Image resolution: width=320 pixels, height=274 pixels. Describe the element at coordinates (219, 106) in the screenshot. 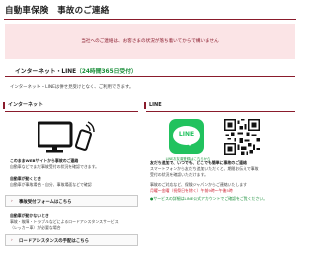

I see `line-heading: LINE` at that location.